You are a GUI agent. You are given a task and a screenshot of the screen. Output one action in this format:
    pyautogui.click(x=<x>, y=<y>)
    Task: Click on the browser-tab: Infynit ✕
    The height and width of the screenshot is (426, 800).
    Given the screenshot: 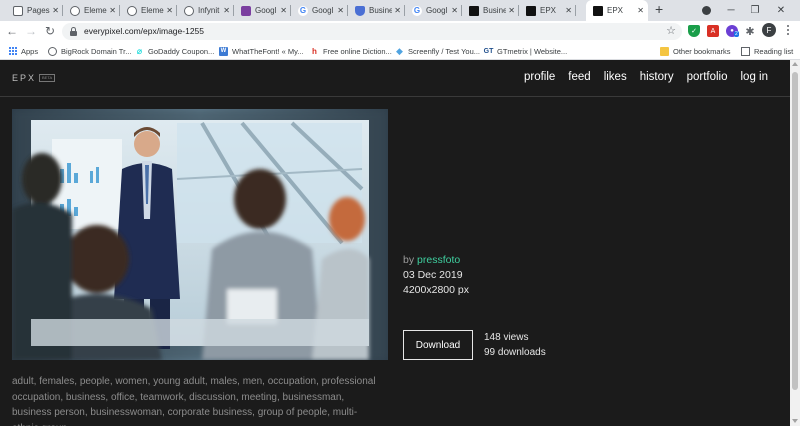 What is the action you would take?
    pyautogui.click(x=205, y=10)
    